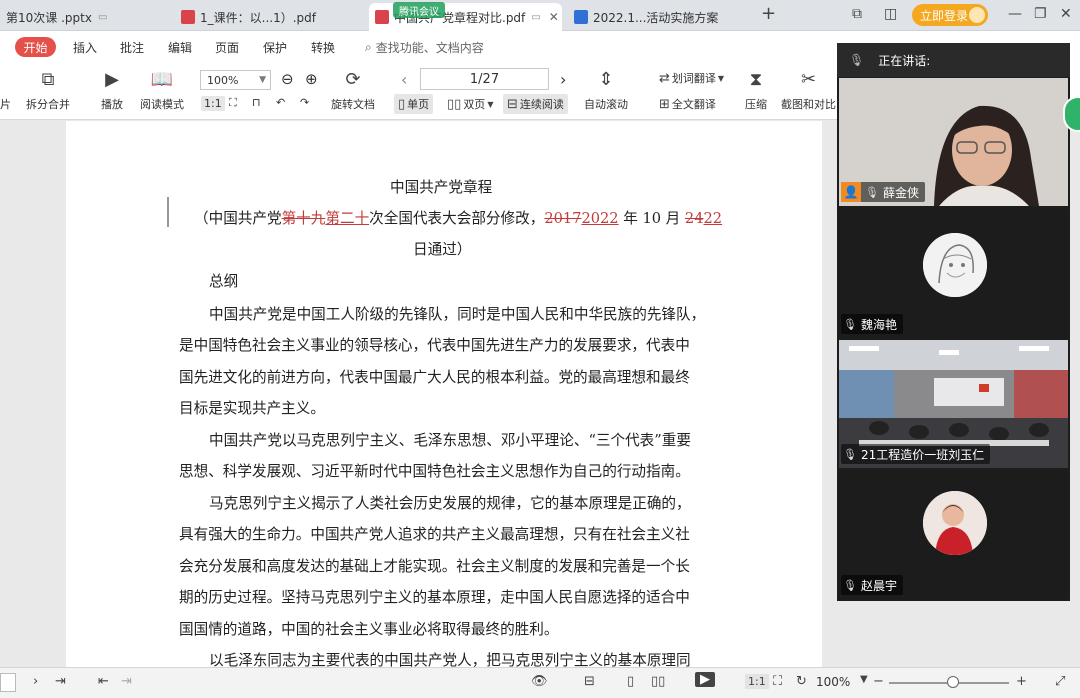 The image size is (1080, 698). I want to click on floating-green-button, so click(1071, 114).